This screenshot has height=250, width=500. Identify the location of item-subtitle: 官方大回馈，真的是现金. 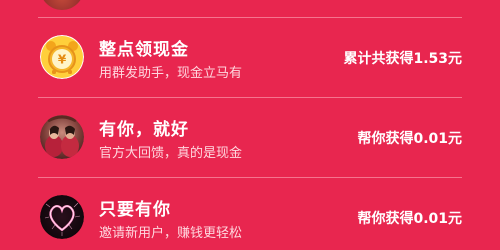
(171, 153).